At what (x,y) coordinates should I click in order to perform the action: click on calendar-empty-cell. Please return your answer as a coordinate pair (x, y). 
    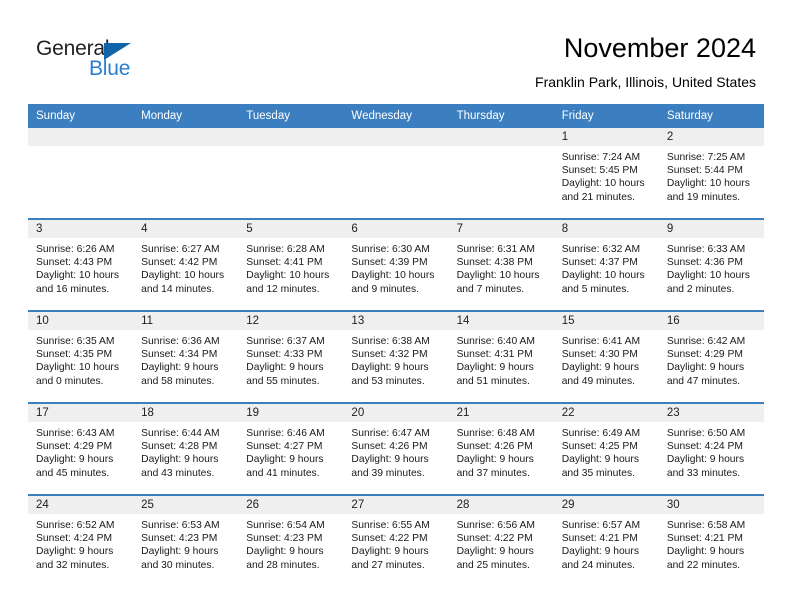
    Looking at the image, I should click on (186, 173).